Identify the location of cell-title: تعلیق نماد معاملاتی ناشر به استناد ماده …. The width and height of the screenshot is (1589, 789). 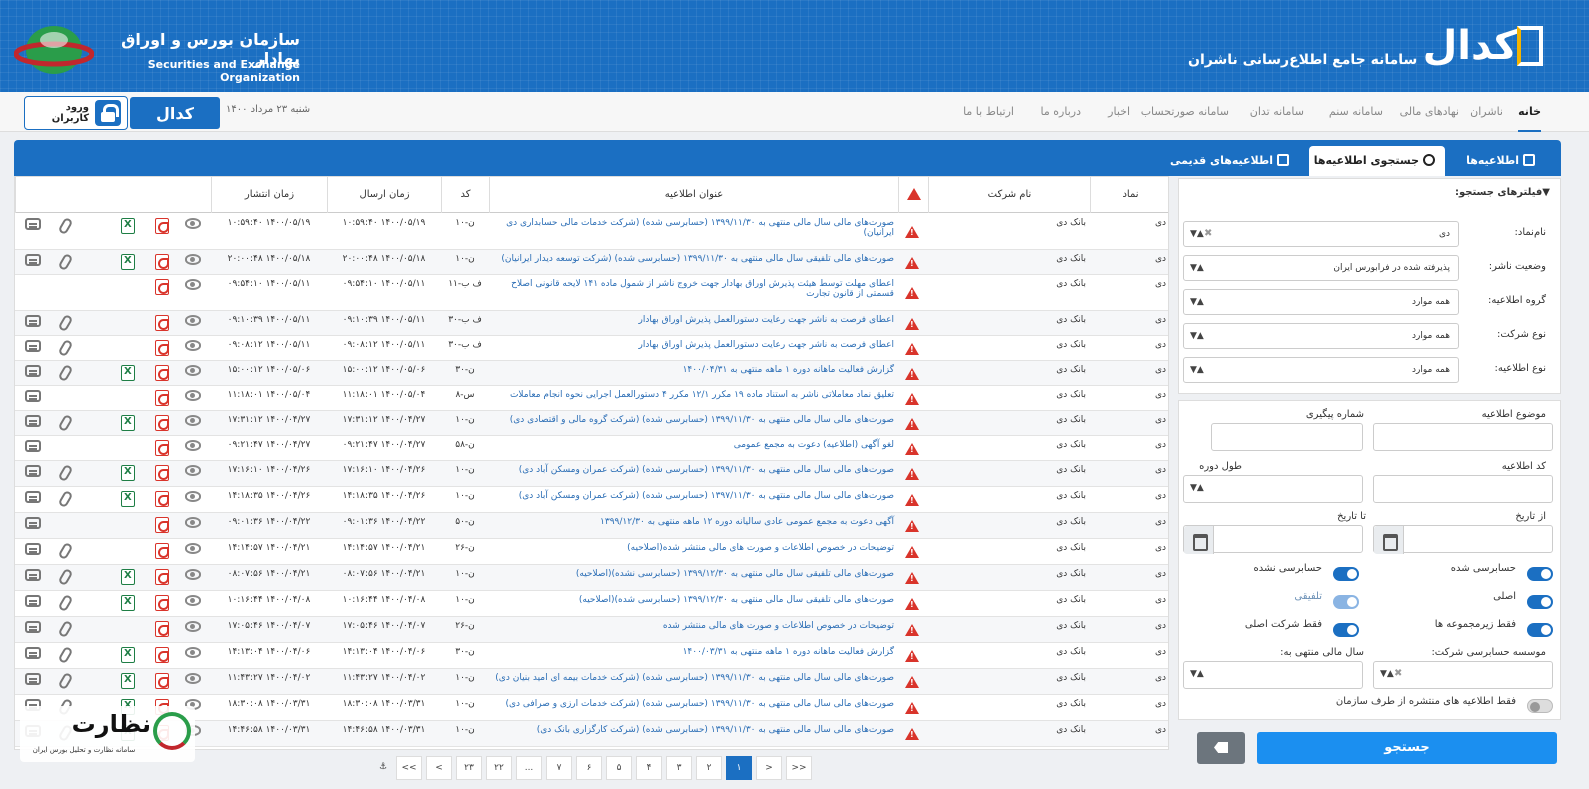
(693, 398).